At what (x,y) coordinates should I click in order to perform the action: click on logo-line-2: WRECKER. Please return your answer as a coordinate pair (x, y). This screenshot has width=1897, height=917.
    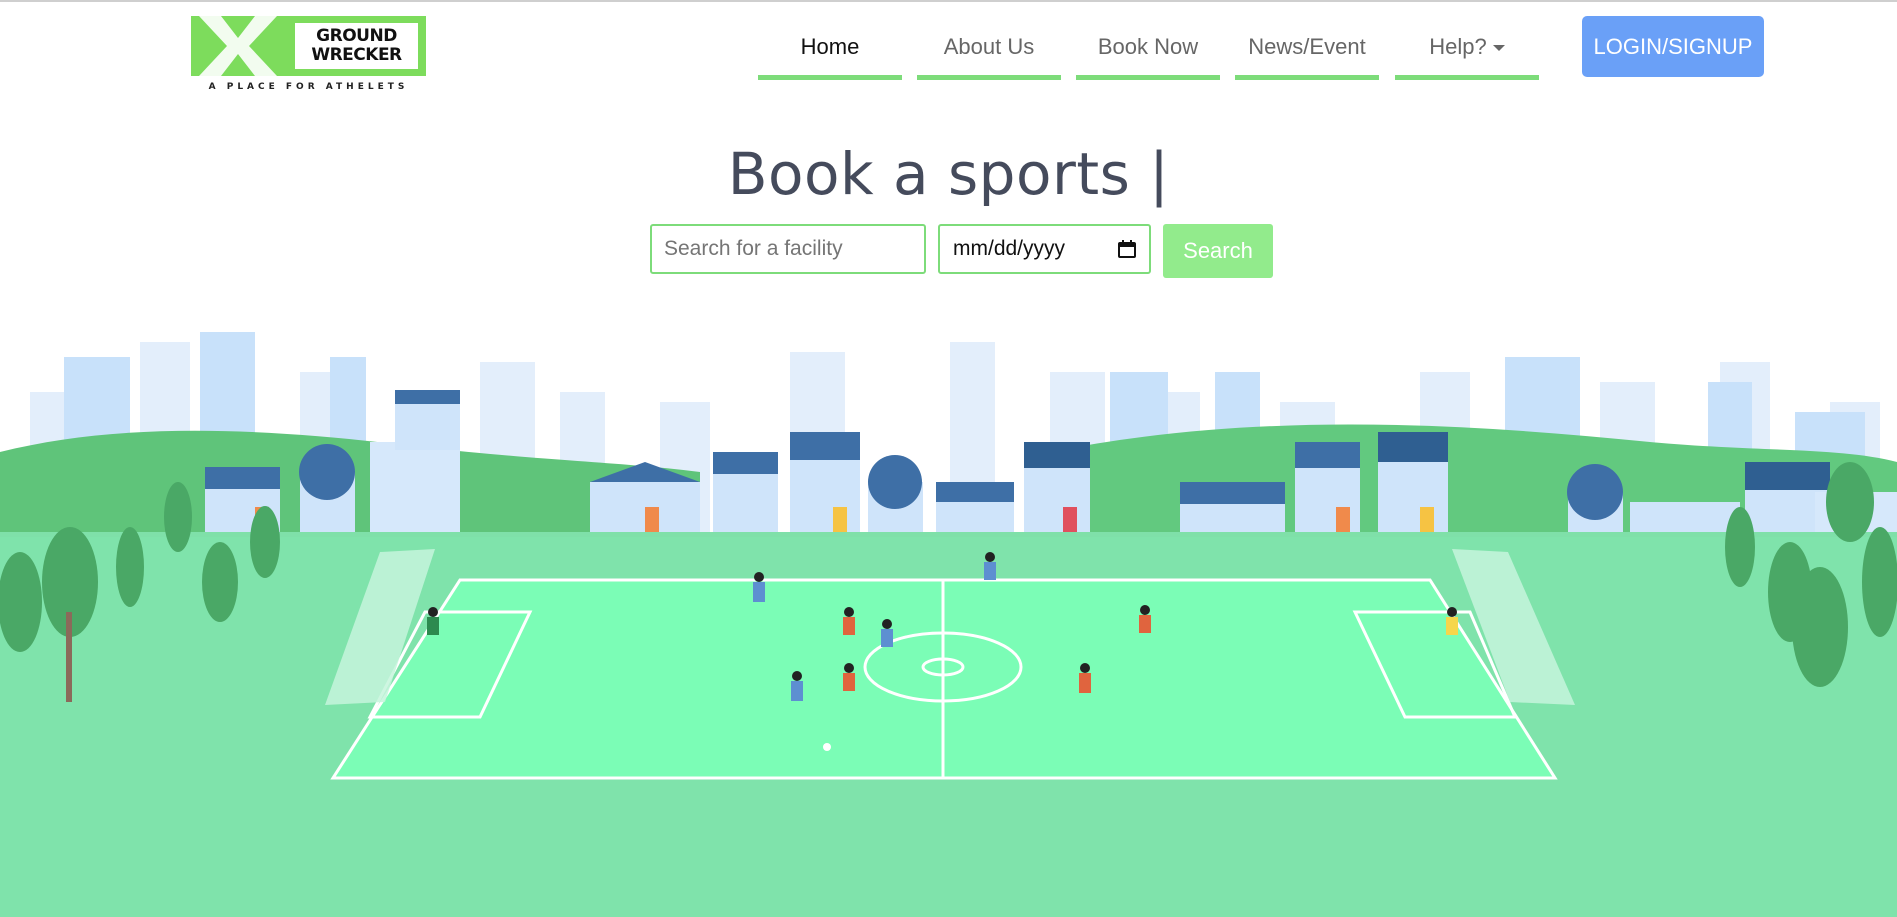
    Looking at the image, I should click on (356, 55).